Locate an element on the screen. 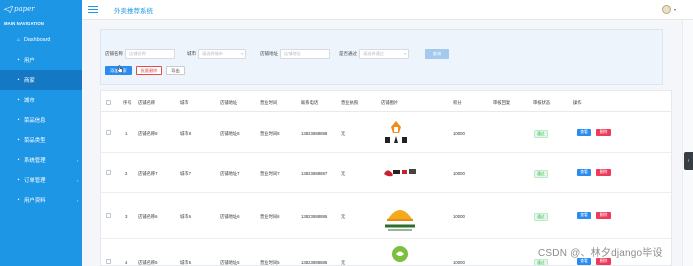 This screenshot has height=266, width=693. approved-select-placeholder: 请选择通过 is located at coordinates (373, 53).